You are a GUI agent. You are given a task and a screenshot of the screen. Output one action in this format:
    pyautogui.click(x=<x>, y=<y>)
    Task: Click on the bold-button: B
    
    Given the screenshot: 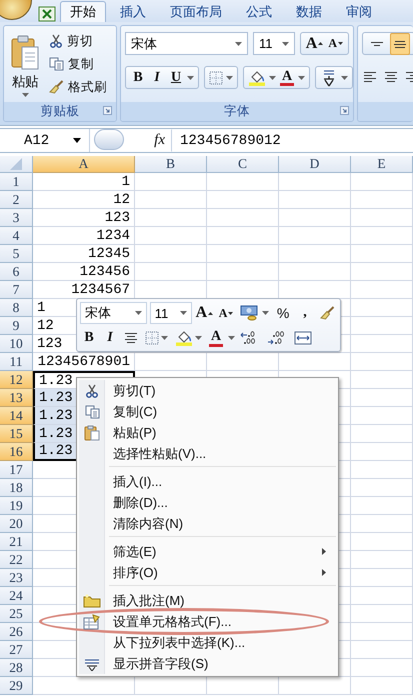 What is the action you would take?
    pyautogui.click(x=138, y=78)
    